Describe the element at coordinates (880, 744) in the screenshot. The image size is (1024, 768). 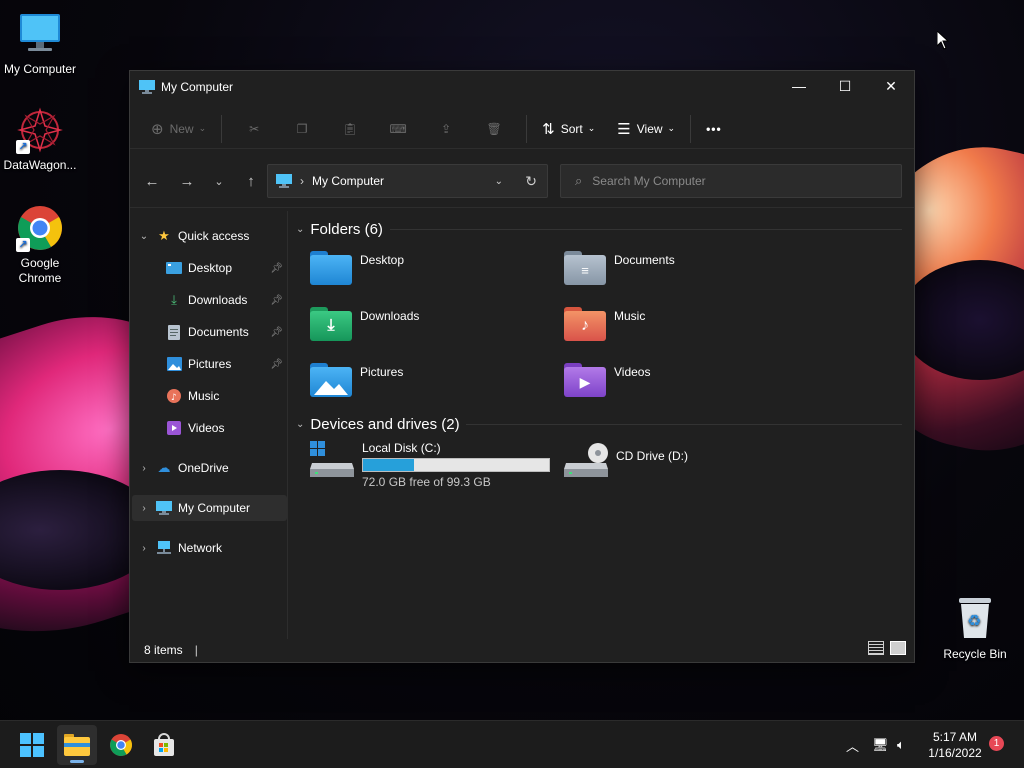
I see `network-status-button: 🖥︎` at that location.